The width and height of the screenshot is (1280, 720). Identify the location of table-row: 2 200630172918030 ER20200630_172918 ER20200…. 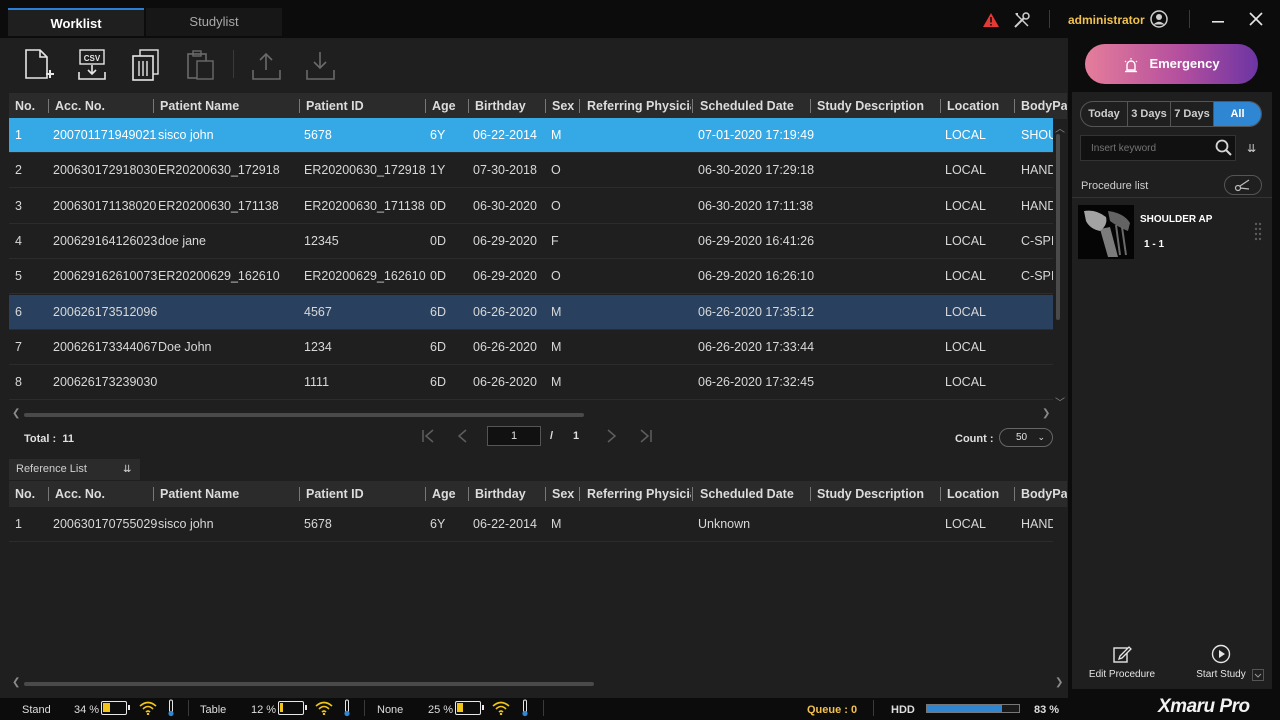
(531, 171).